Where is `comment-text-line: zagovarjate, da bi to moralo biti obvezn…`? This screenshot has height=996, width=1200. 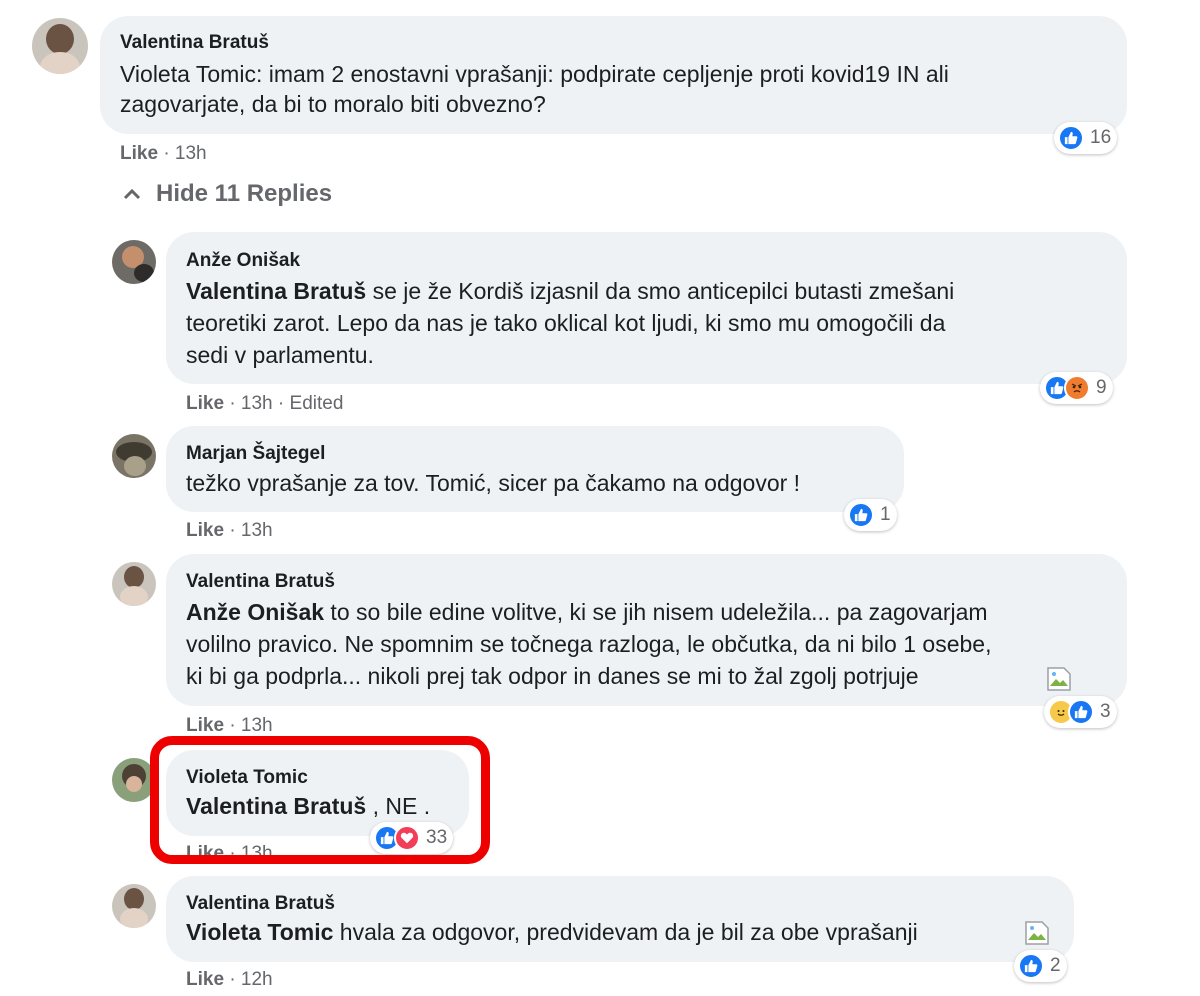 comment-text-line: zagovarjate, da bi to moralo biti obvezn… is located at coordinates (333, 104).